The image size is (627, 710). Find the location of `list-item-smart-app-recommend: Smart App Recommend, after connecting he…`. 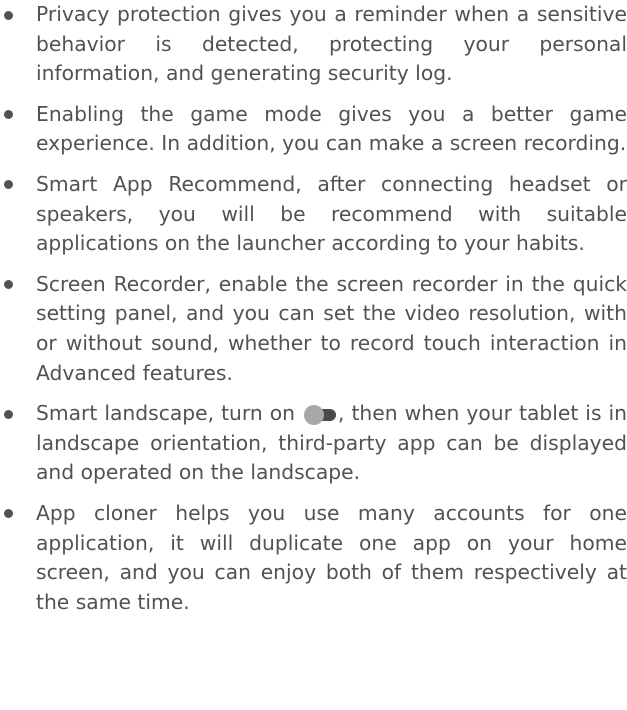

list-item-smart-app-recommend: Smart App Recommend, after connecting he… is located at coordinates (313, 214).